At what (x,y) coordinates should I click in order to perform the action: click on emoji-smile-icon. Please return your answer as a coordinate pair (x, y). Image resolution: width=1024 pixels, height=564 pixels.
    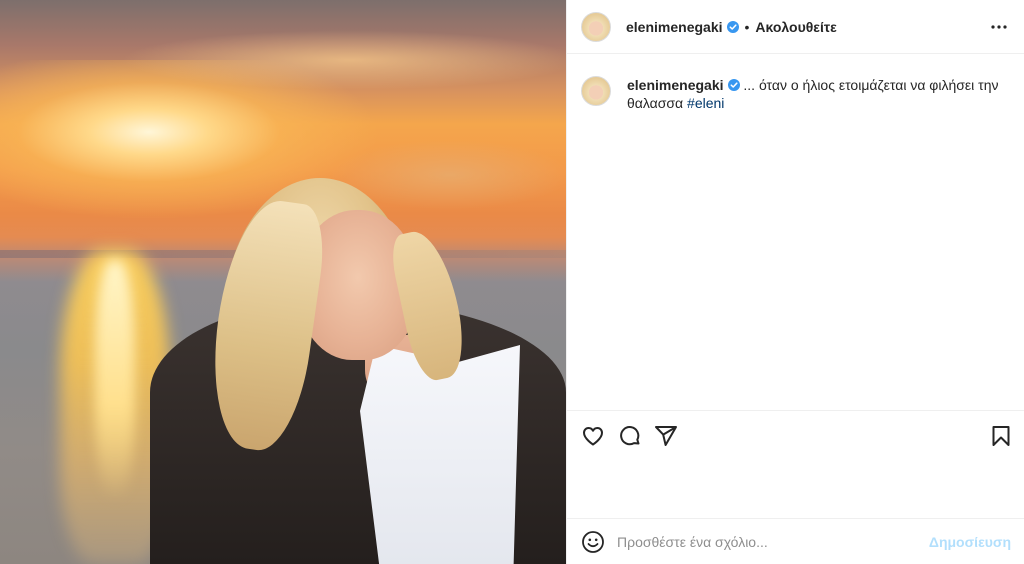
    Looking at the image, I should click on (593, 542).